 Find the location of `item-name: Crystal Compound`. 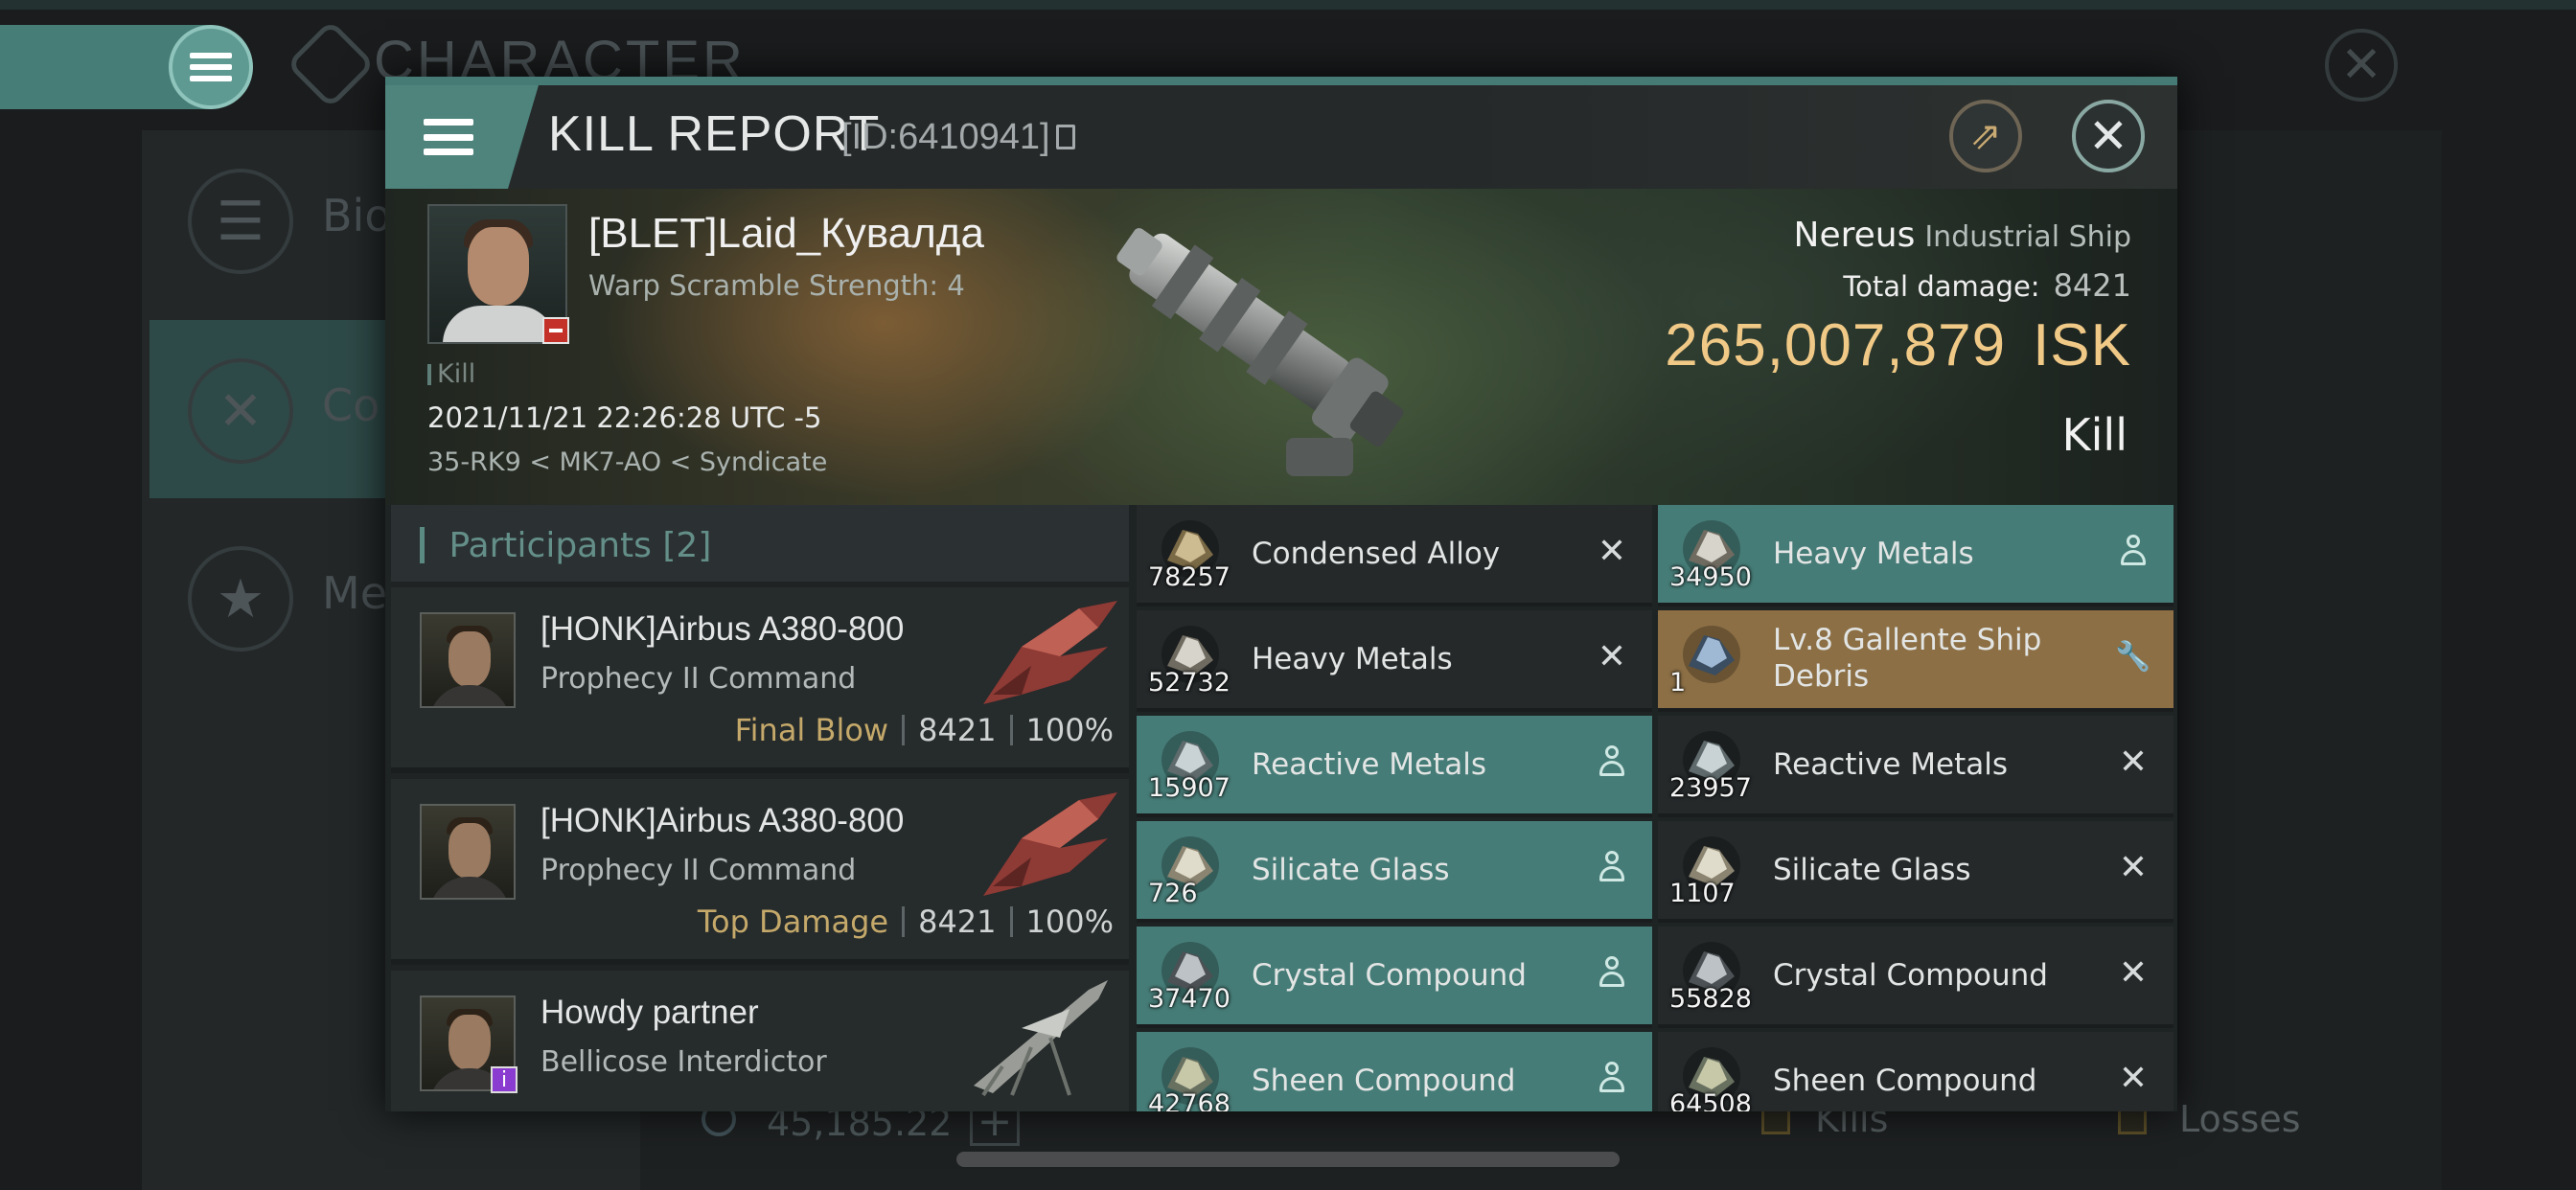

item-name: Crystal Compound is located at coordinates (1389, 976).